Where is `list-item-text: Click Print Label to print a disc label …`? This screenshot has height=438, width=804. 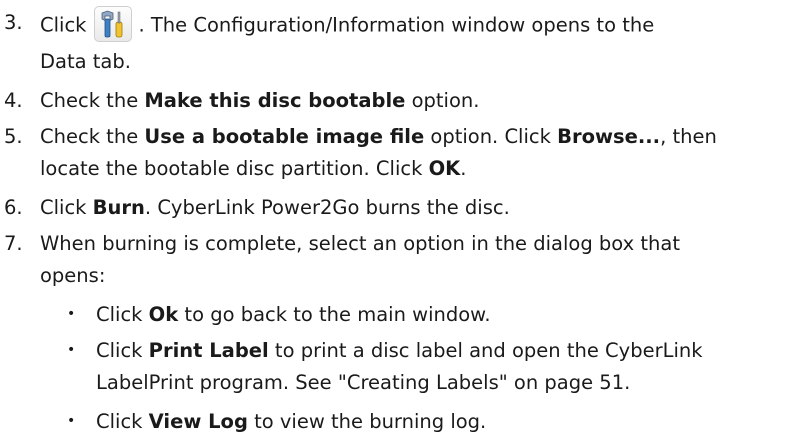
list-item-text: Click Print Label to print a disc label … is located at coordinates (399, 350).